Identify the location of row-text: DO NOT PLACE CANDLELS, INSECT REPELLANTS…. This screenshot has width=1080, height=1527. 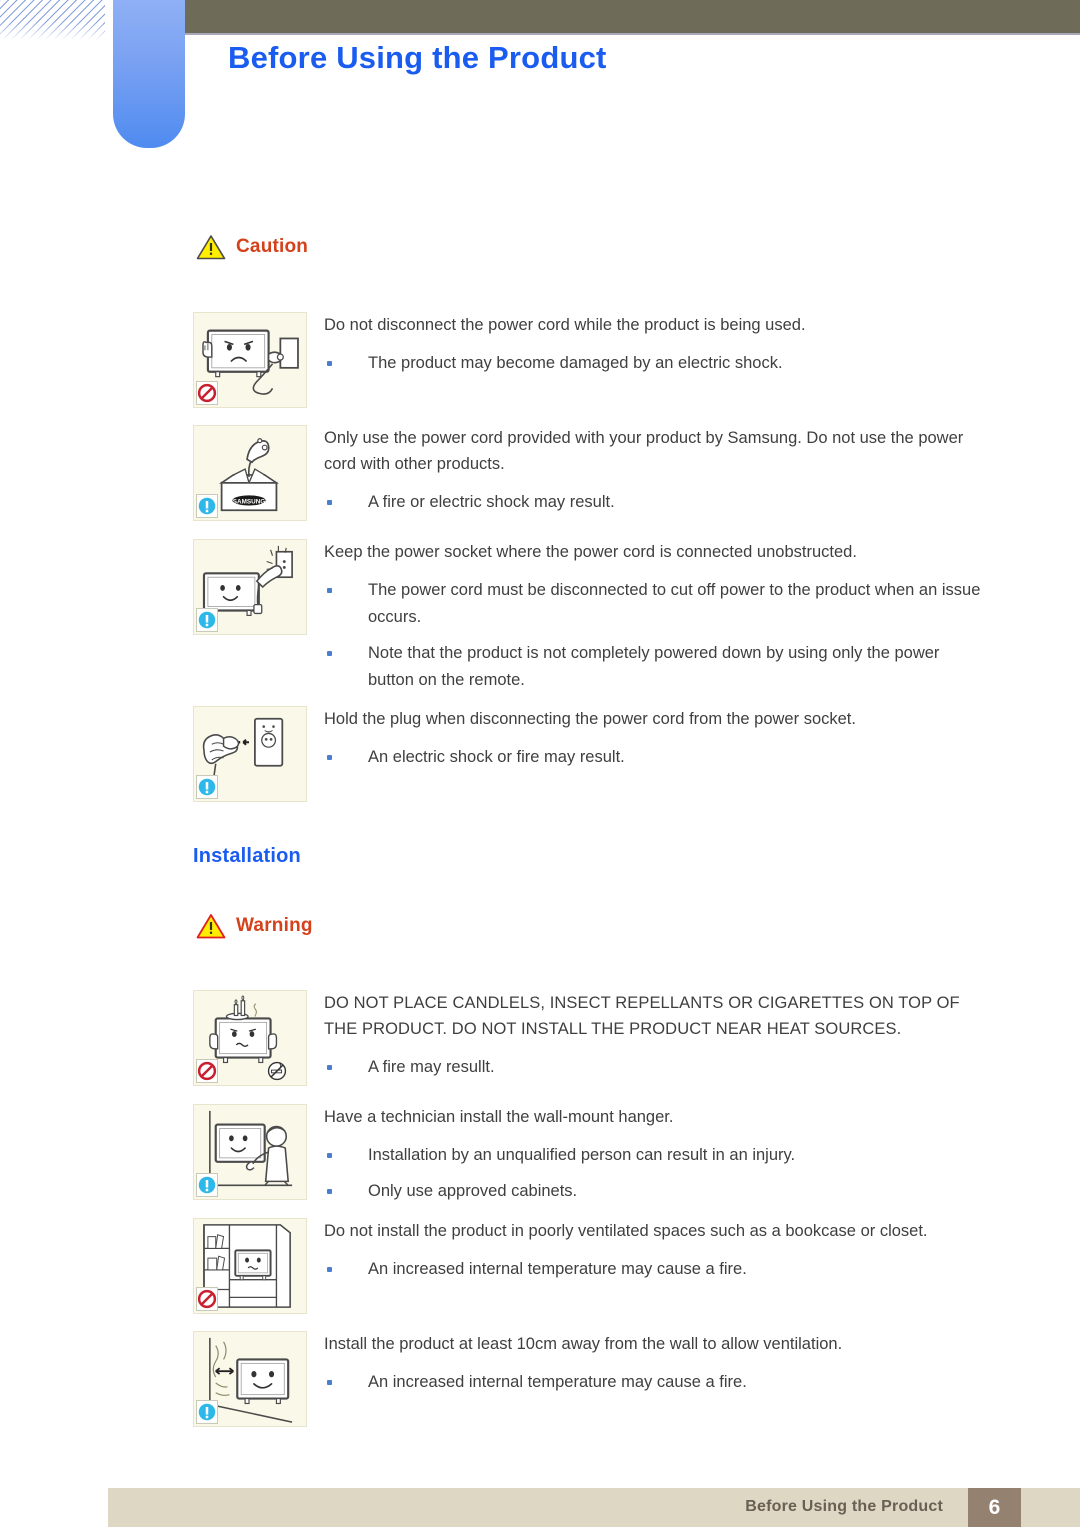
(653, 1035).